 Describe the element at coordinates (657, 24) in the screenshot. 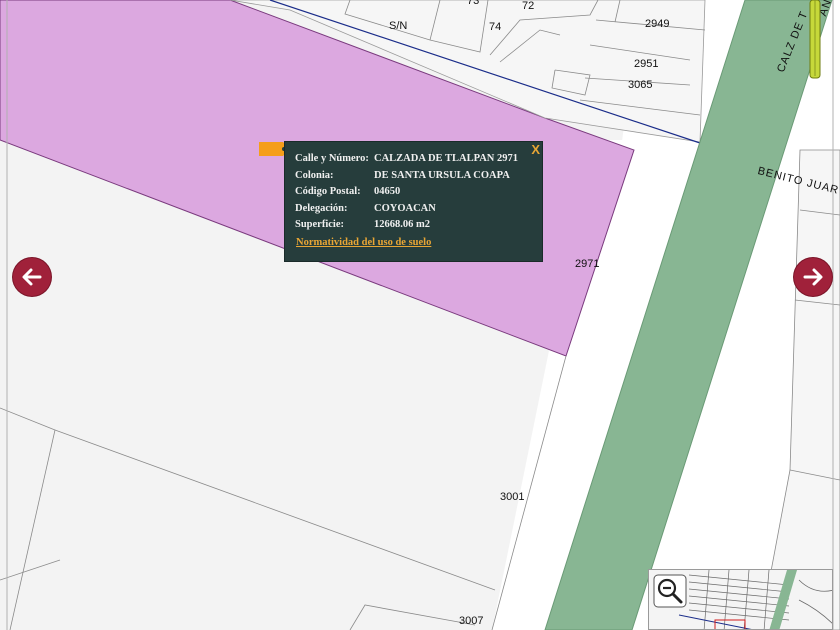

I see `parcel-number: 2949` at that location.